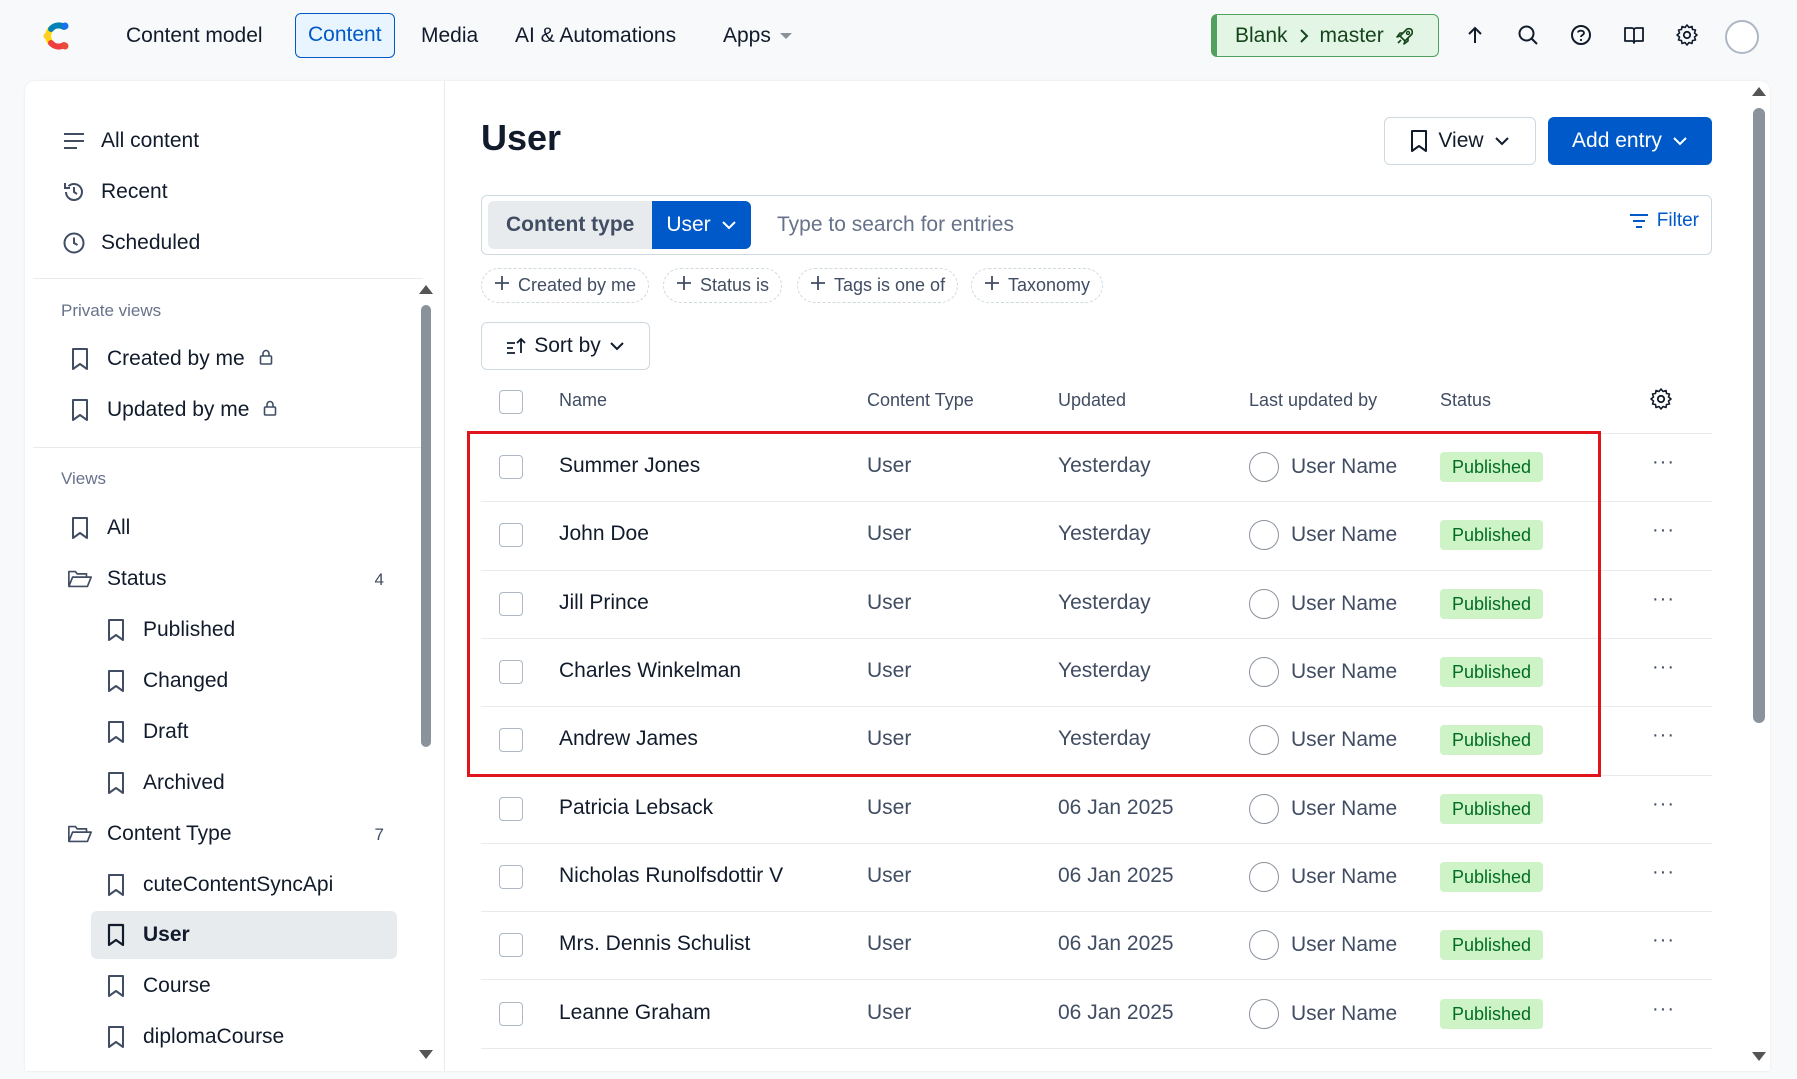 The width and height of the screenshot is (1797, 1079). What do you see at coordinates (595, 35) in the screenshot?
I see `nav-ai-automations: AI & Automations` at bounding box center [595, 35].